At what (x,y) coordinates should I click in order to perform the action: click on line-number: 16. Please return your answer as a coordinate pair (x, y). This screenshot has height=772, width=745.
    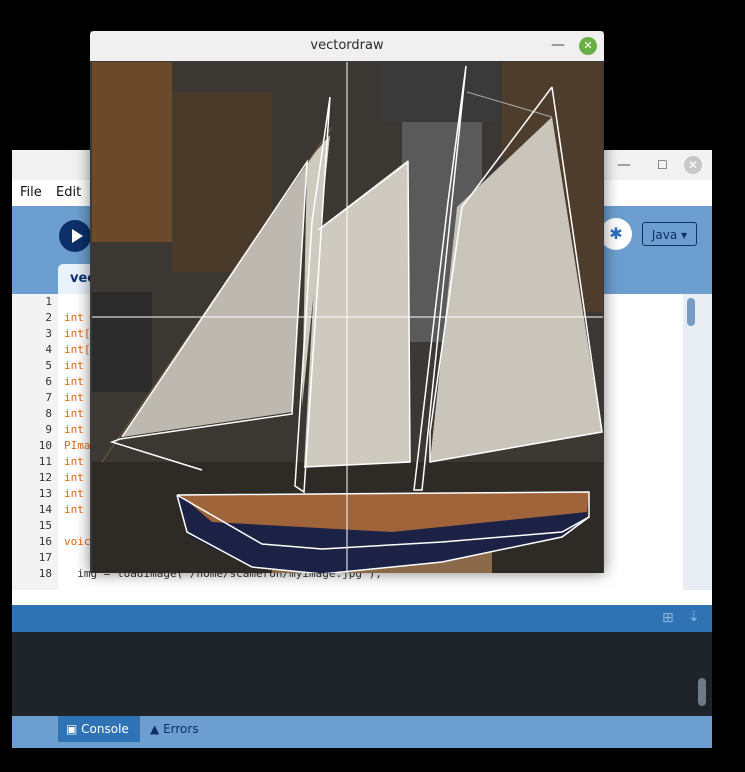
    Looking at the image, I should click on (45, 541).